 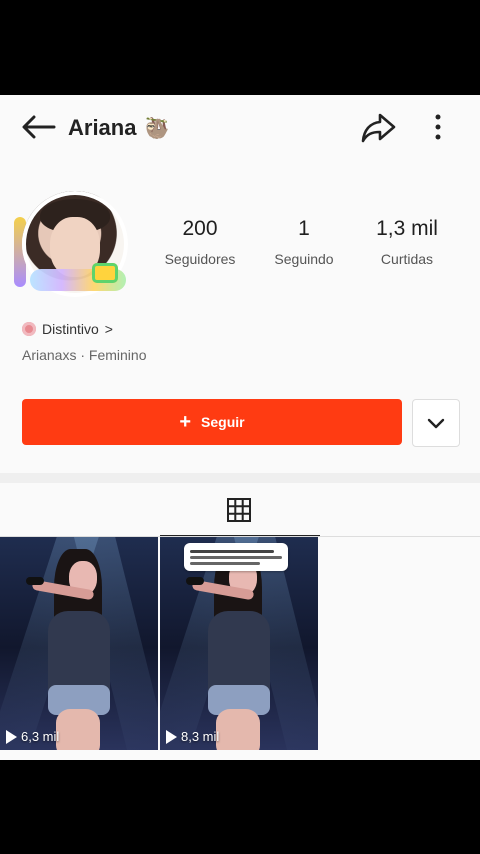 What do you see at coordinates (79, 643) in the screenshot?
I see `video-thumbnail: 6,3 mil` at bounding box center [79, 643].